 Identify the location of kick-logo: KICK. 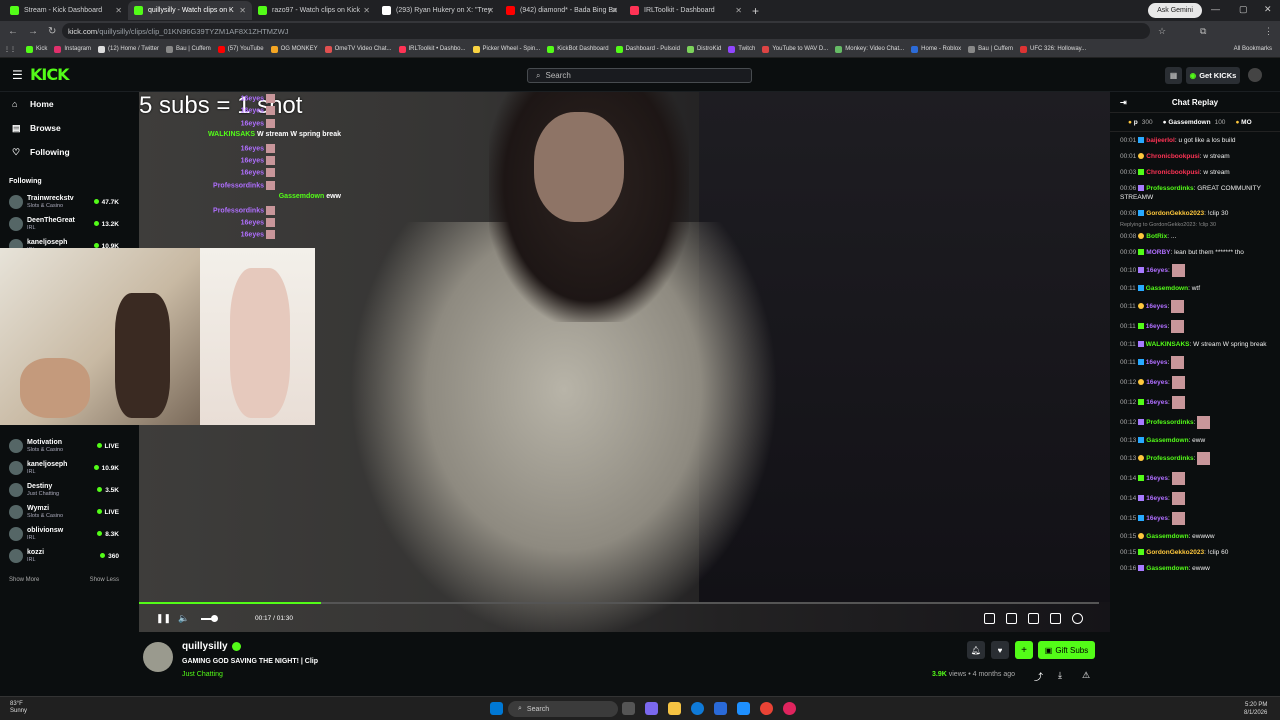
(49, 74).